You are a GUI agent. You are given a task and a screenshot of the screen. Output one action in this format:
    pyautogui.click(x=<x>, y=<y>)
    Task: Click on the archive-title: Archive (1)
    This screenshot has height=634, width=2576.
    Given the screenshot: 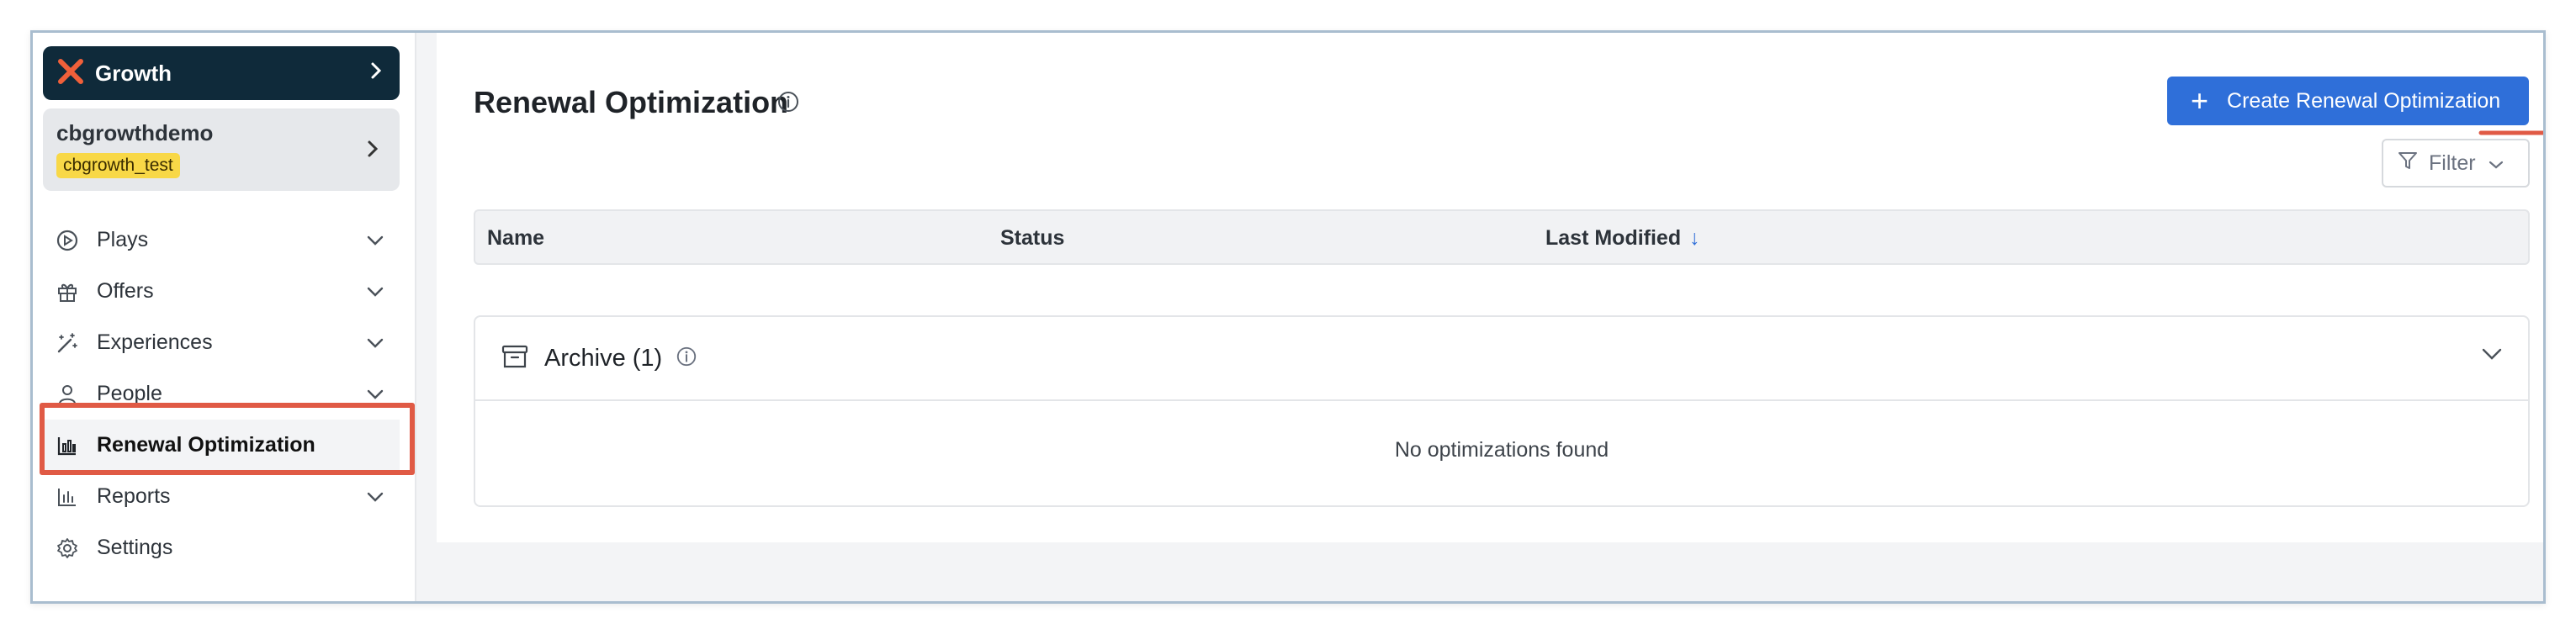 What is the action you would take?
    pyautogui.click(x=603, y=358)
    